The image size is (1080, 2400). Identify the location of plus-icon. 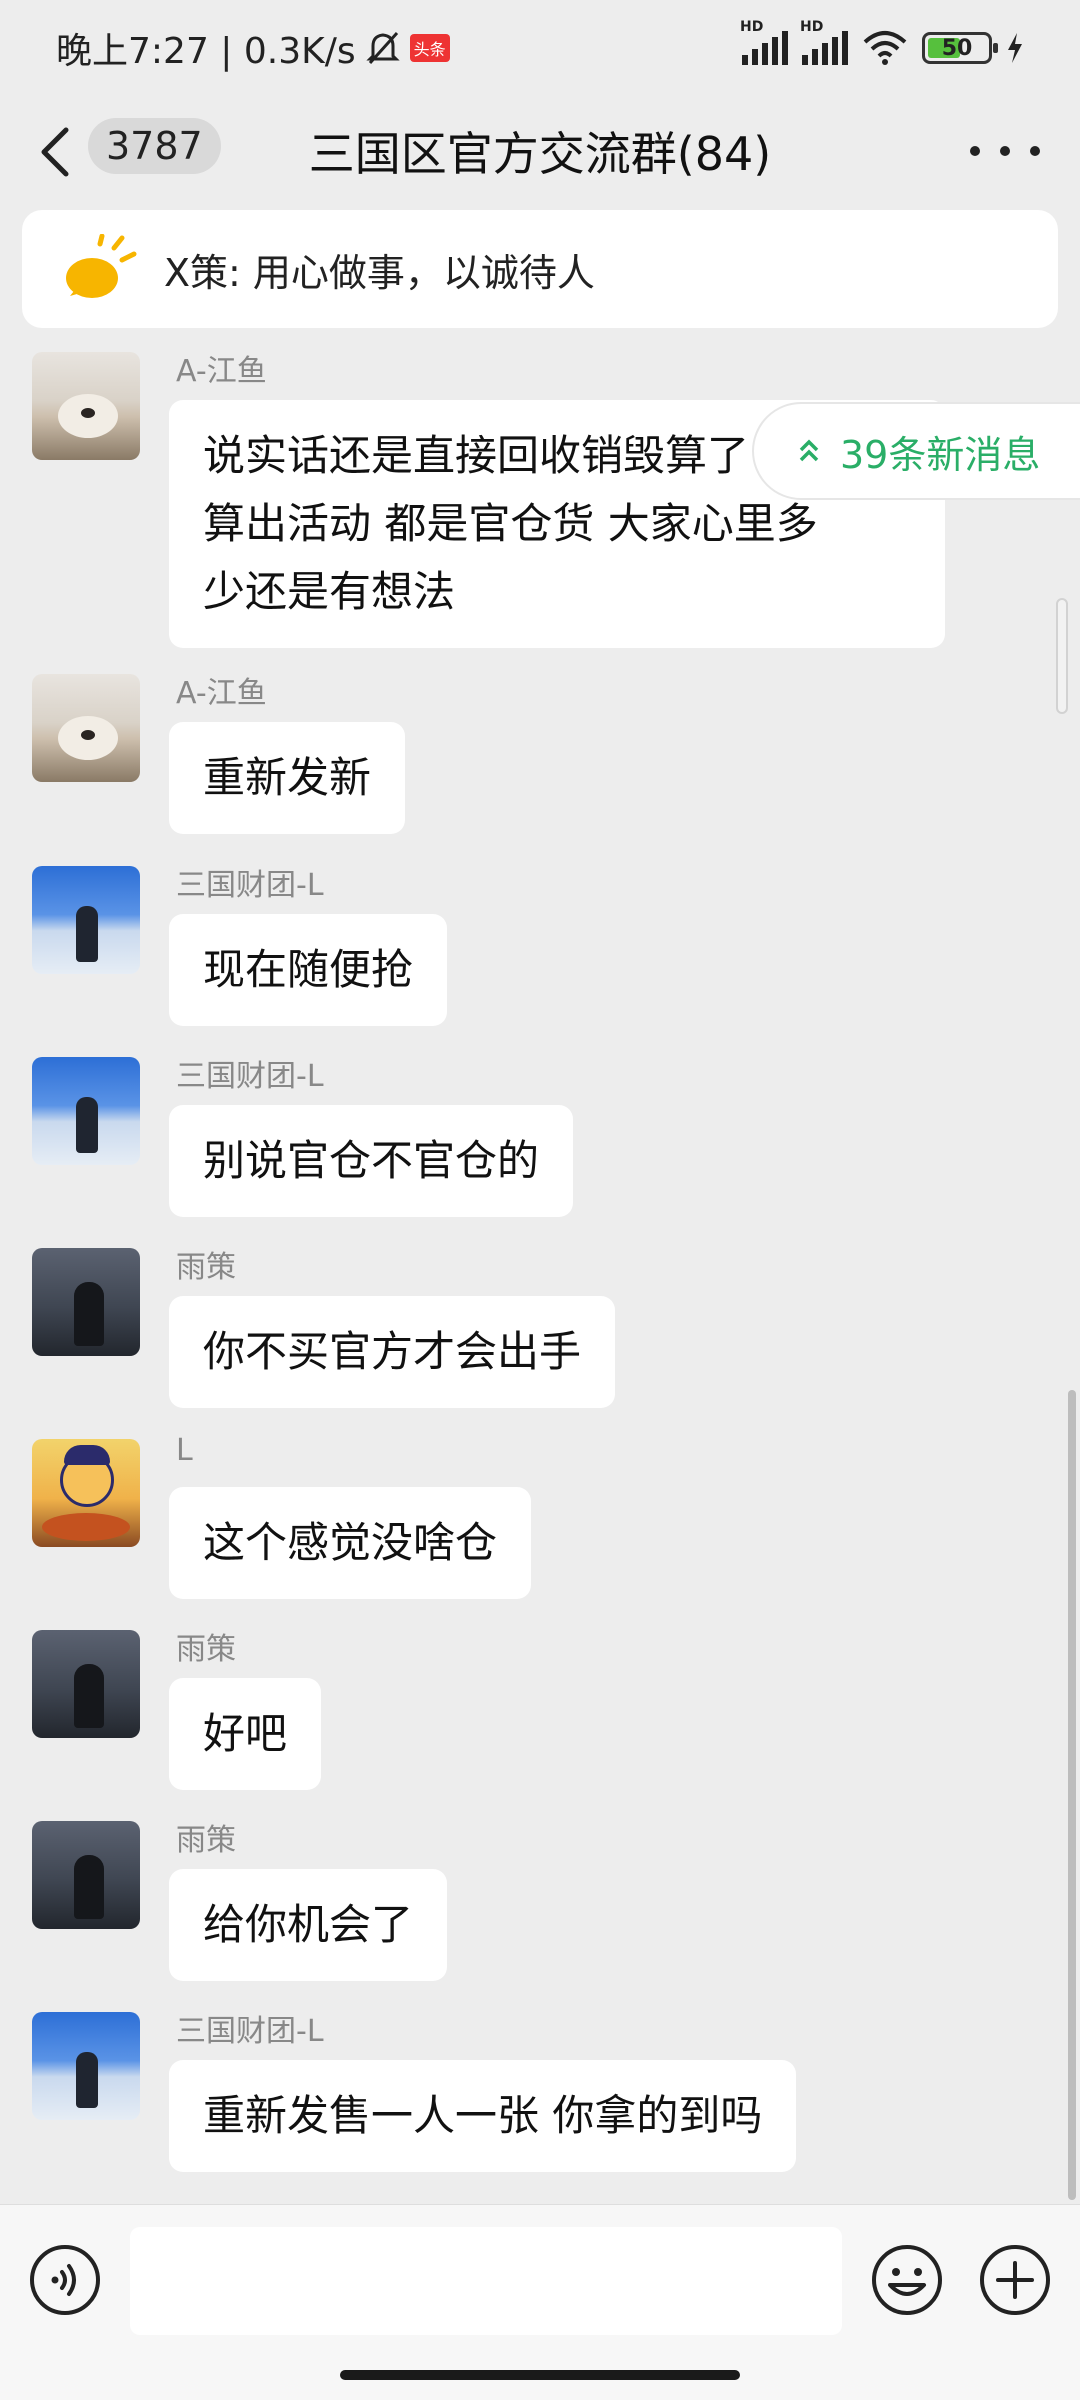
(1015, 2280).